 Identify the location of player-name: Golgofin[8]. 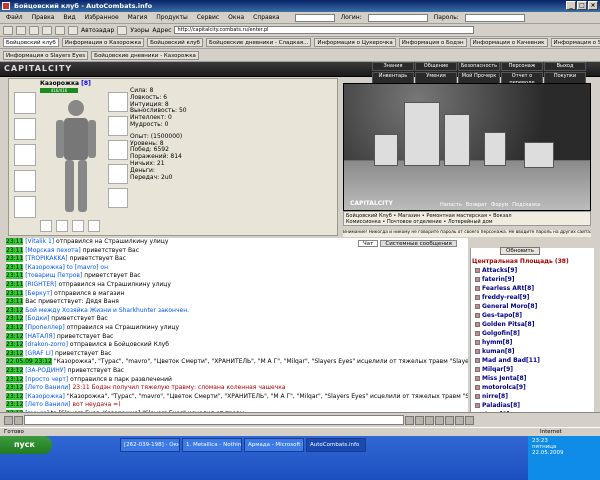
(501, 333).